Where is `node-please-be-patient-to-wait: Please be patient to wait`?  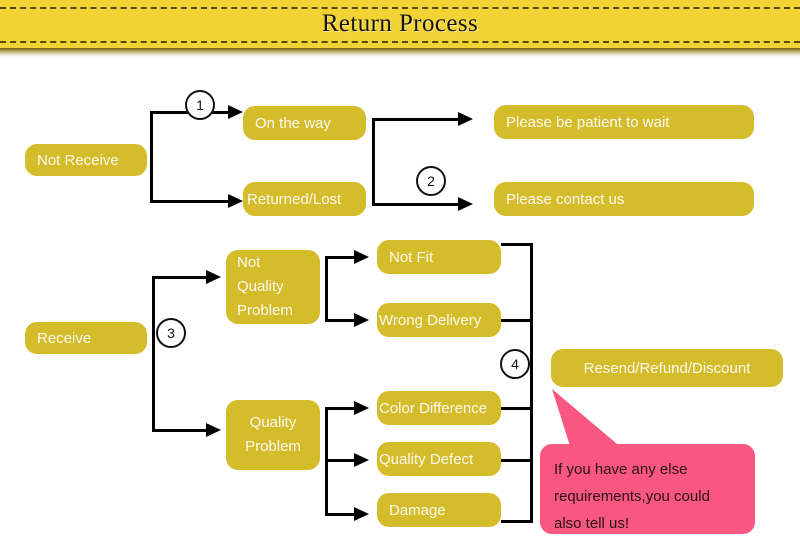
node-please-be-patient-to-wait: Please be patient to wait is located at coordinates (624, 122).